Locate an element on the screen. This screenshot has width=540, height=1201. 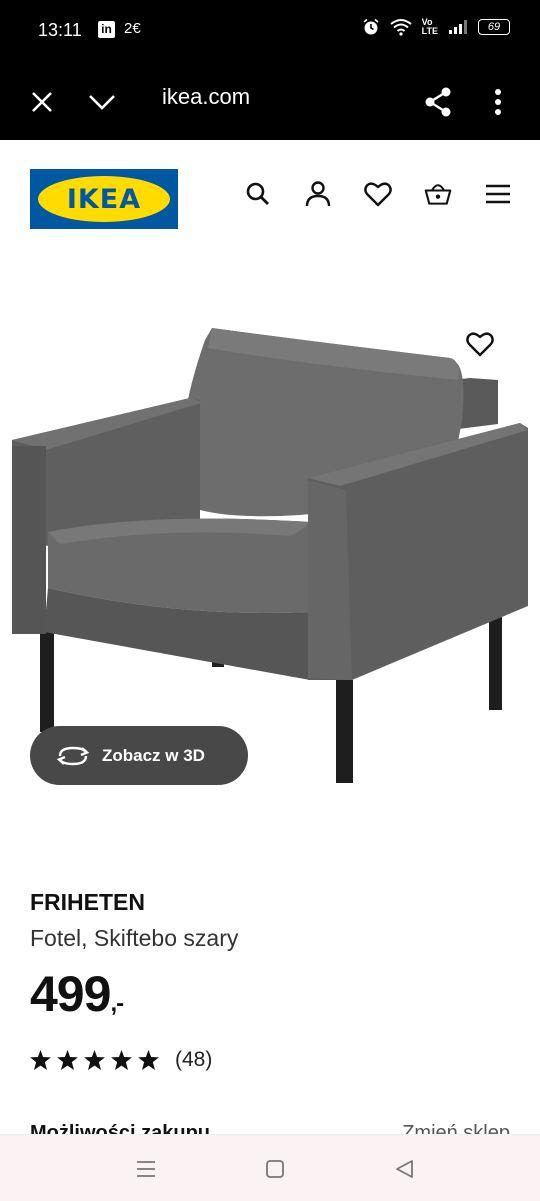
status-time: 13:11 is located at coordinates (60, 30).